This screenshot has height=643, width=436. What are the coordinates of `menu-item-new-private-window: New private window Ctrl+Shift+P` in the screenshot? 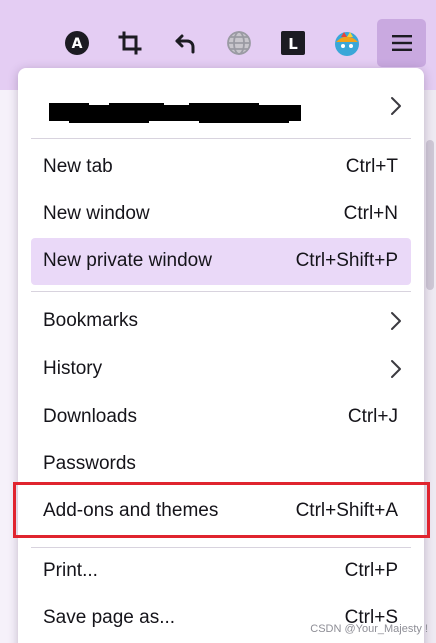 It's located at (221, 261).